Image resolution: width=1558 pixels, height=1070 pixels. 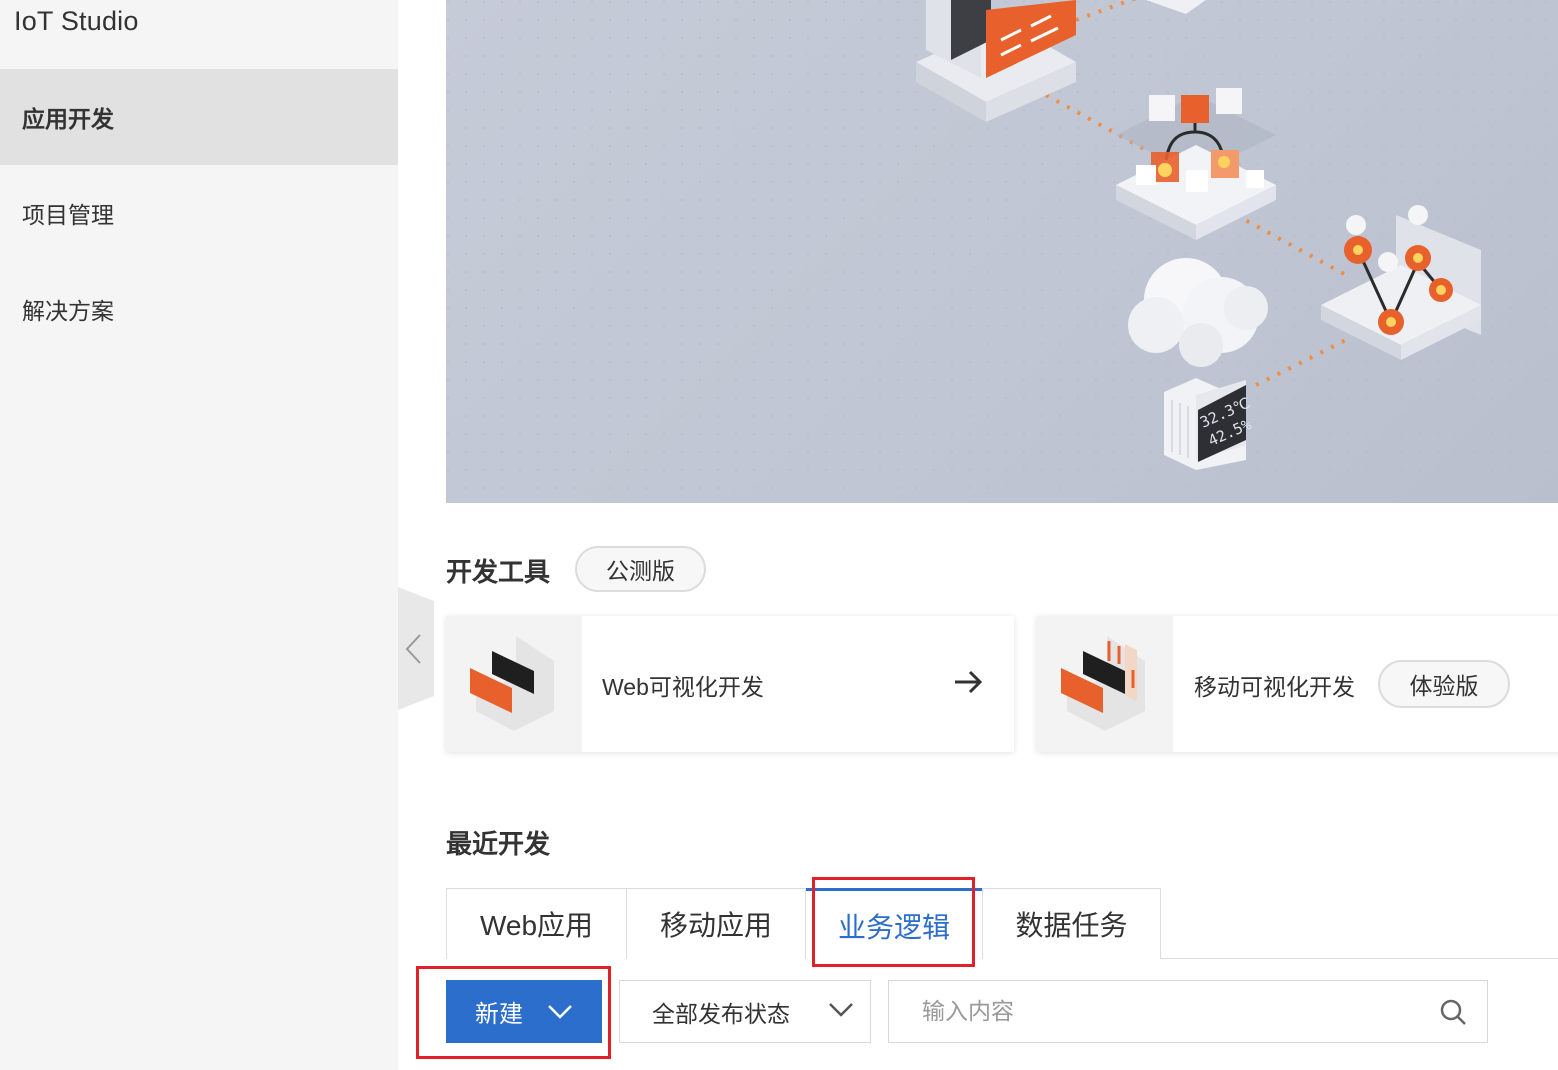 I want to click on sidebar-item-label: 解决方案, so click(x=68, y=311).